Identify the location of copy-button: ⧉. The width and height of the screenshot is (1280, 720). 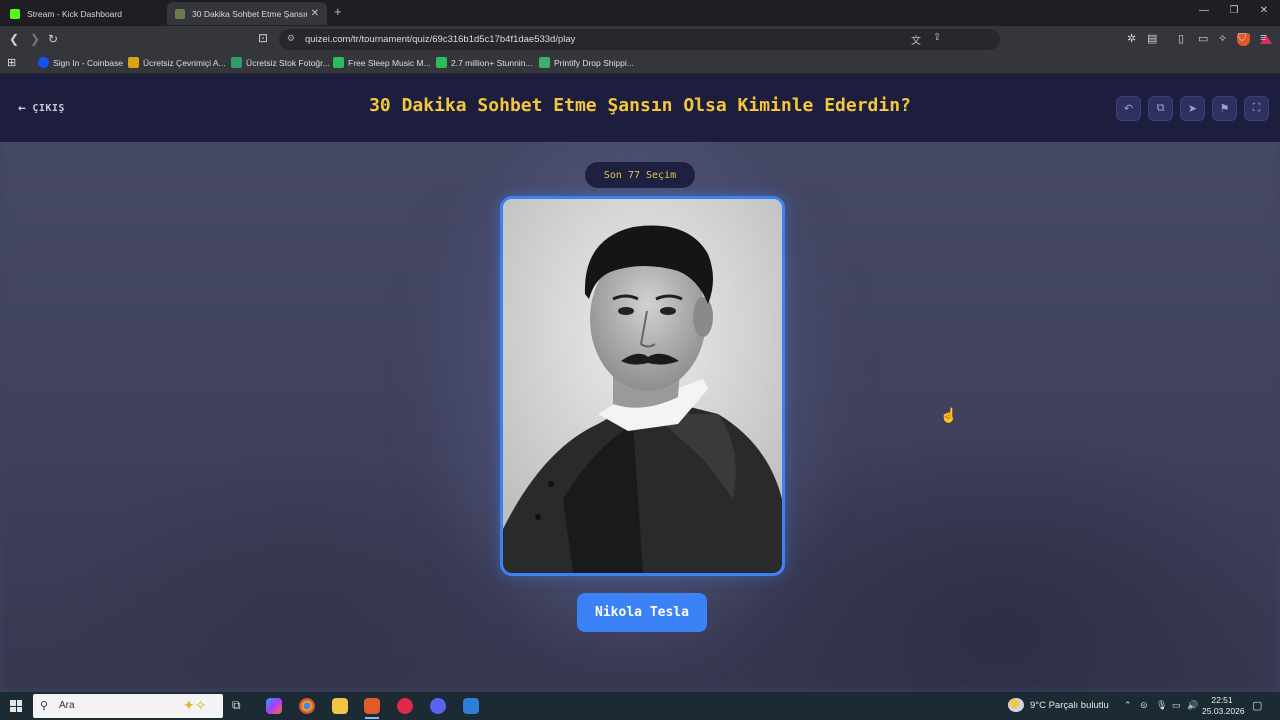
(1160, 108).